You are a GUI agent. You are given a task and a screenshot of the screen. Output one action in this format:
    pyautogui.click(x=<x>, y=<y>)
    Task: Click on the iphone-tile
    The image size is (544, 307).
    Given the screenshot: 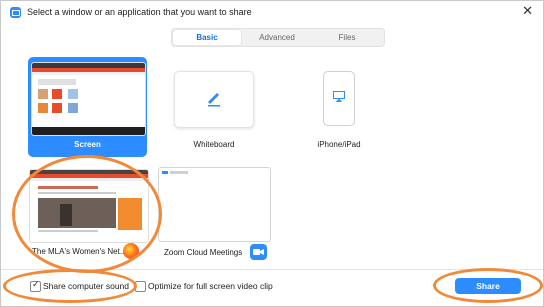 What is the action you would take?
    pyautogui.click(x=339, y=98)
    